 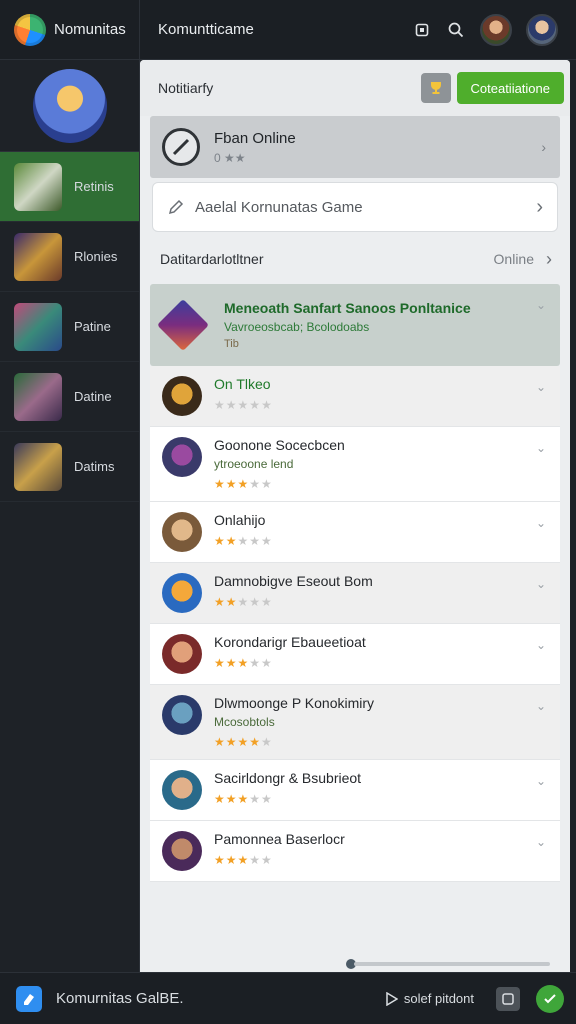 I want to click on list-item: Damnobigve Eseout Bom ★★★★★ ⌄, so click(x=355, y=593).